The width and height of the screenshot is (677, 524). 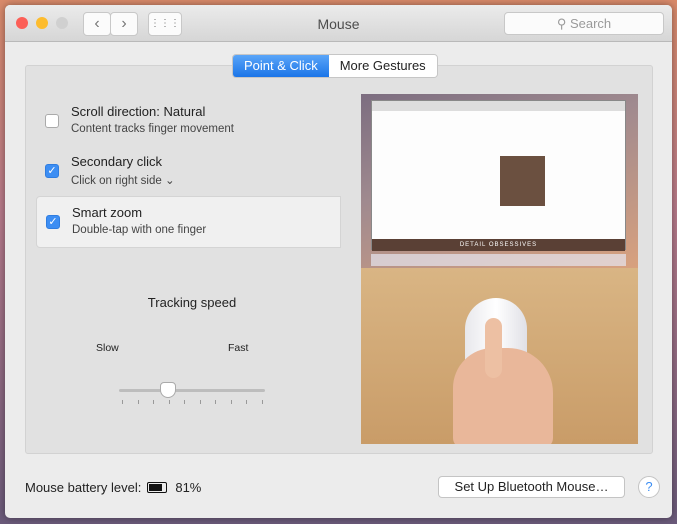 I want to click on option-smart-zoom: ✓ Smart zoom Double-tap with one finger, so click(x=188, y=222).